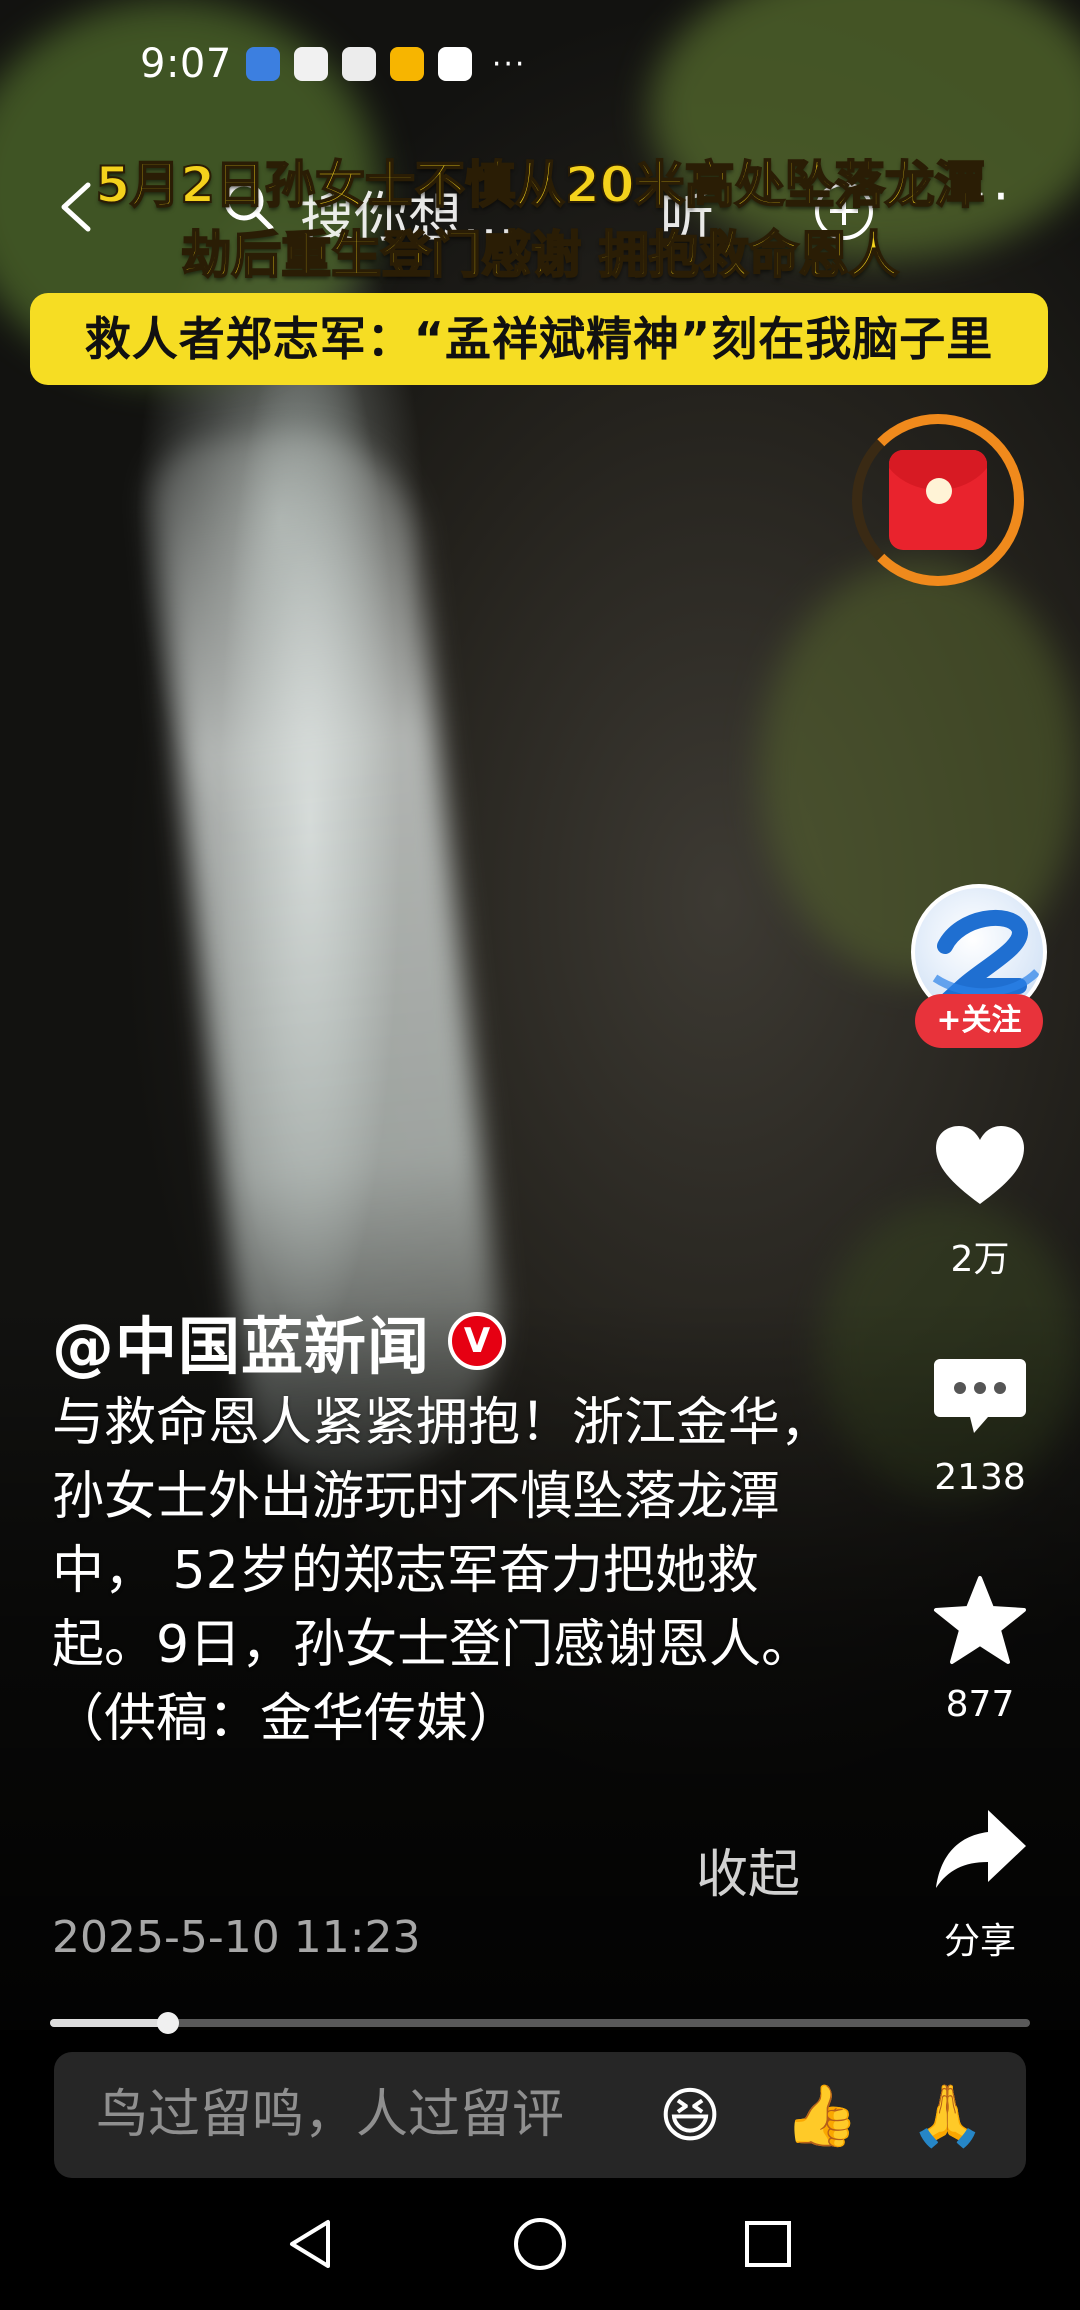 The height and width of the screenshot is (2310, 1080). Describe the element at coordinates (333, 64) in the screenshot. I see `status-bar: 9:07 ···` at that location.